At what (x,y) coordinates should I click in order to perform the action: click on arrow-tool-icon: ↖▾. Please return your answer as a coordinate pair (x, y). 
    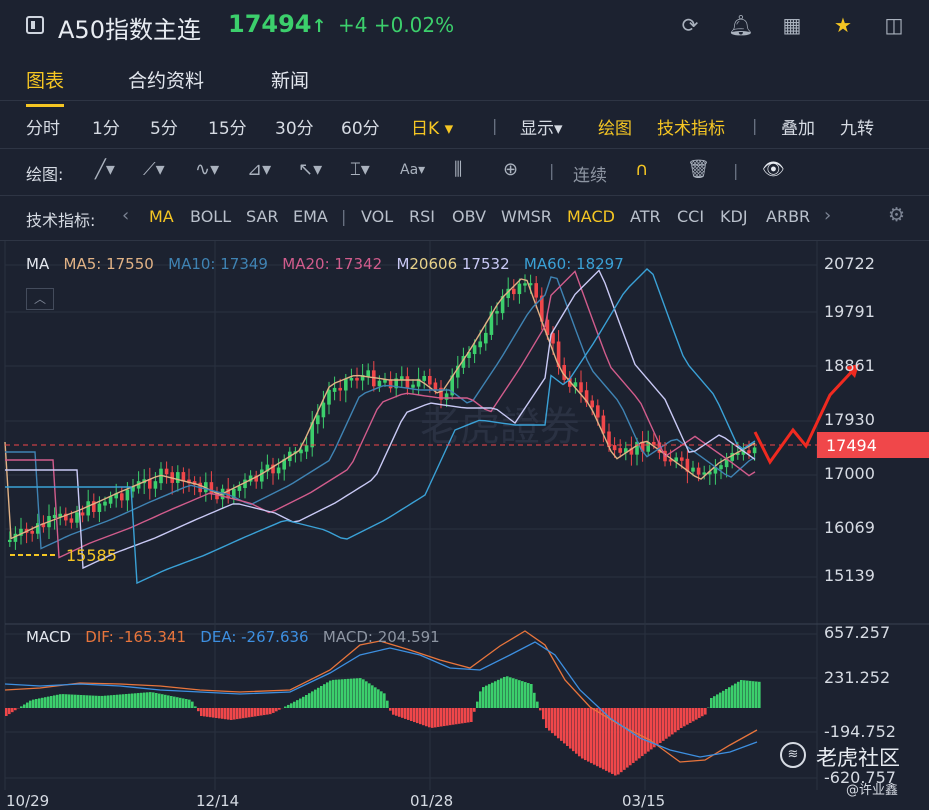
    Looking at the image, I should click on (310, 169).